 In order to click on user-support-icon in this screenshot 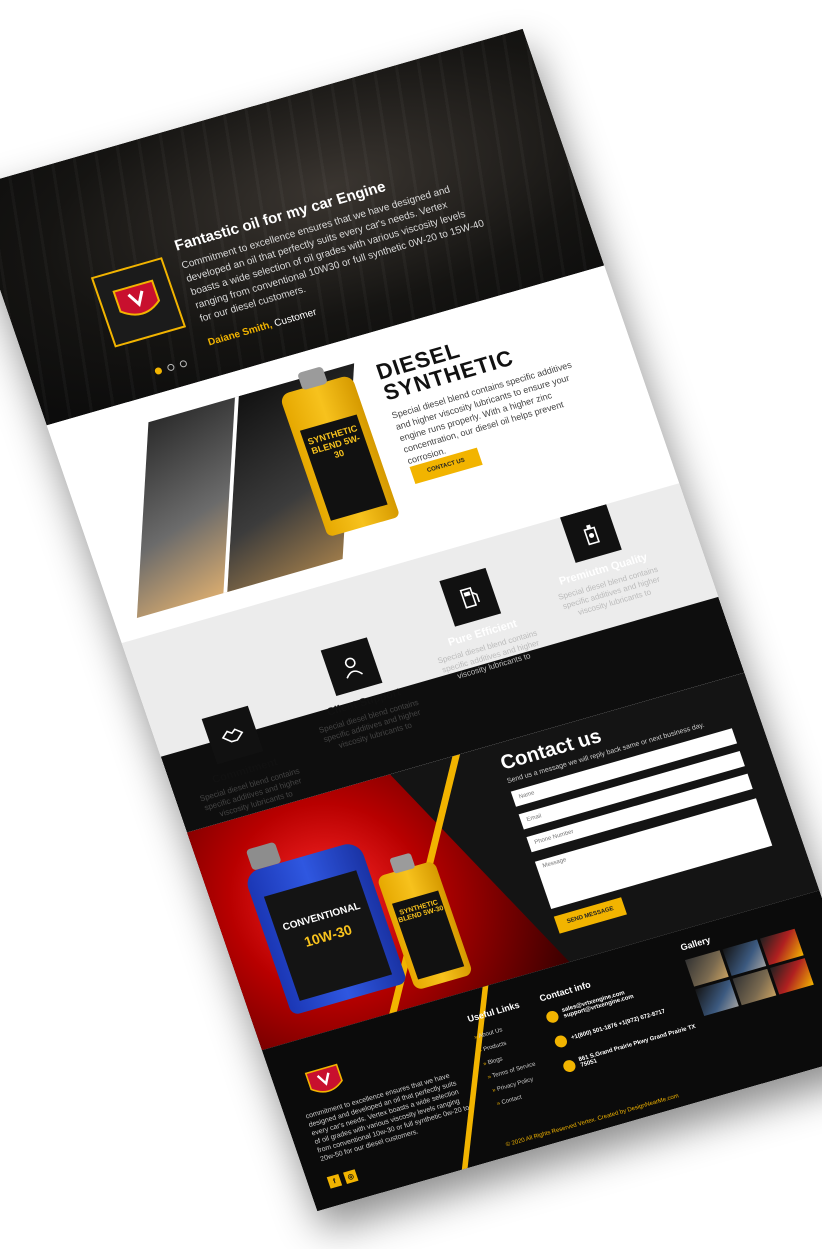, I will do `click(351, 667)`.